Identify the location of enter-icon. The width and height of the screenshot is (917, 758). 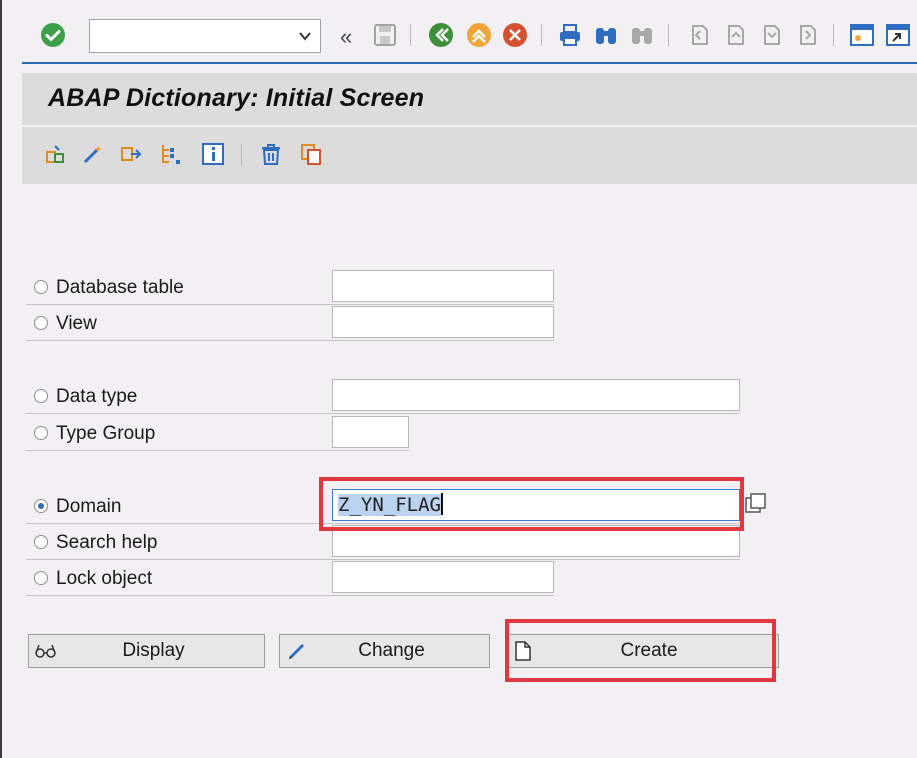
(53, 35).